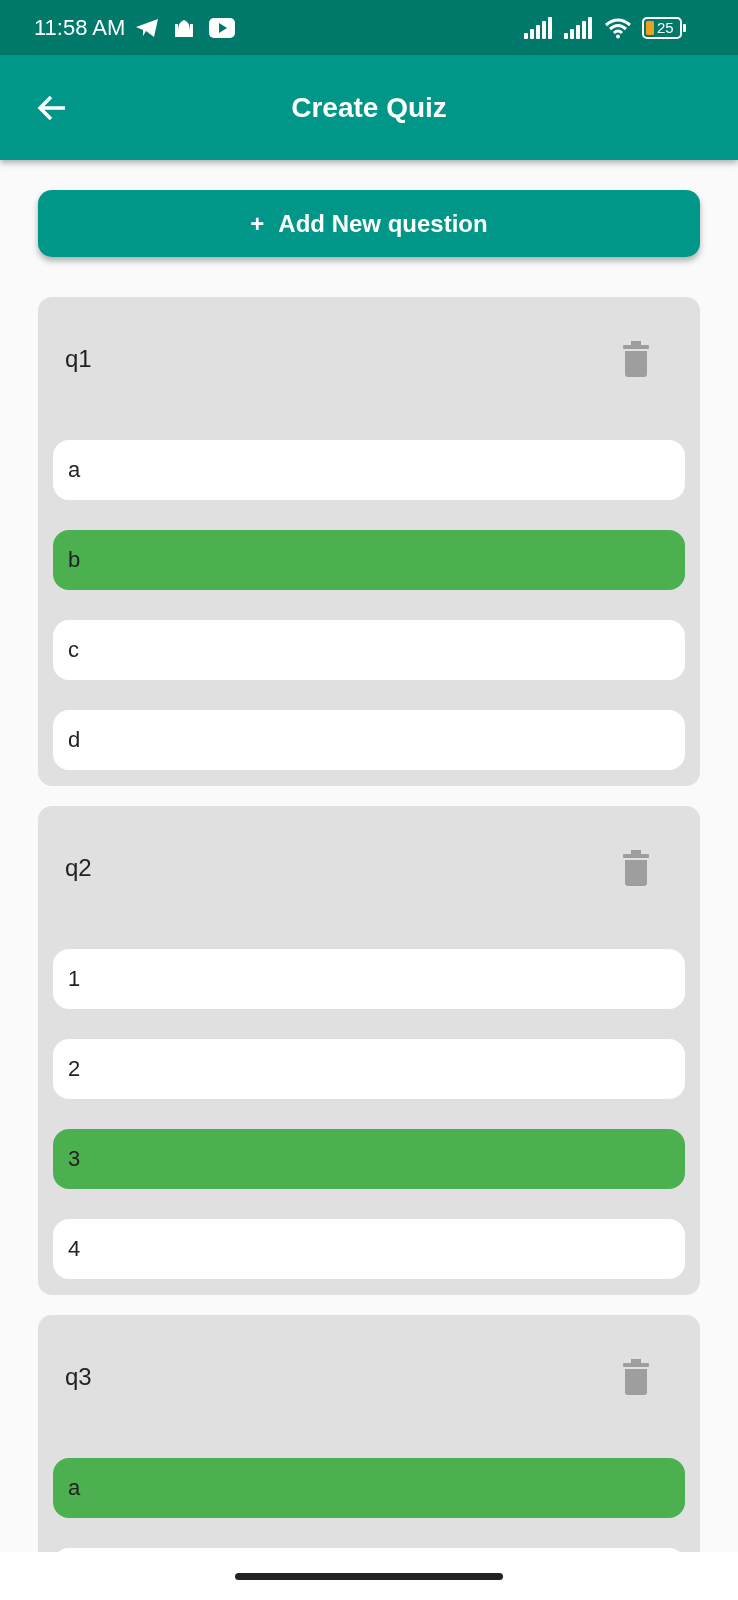  What do you see at coordinates (369, 650) in the screenshot?
I see `answer-option: c` at bounding box center [369, 650].